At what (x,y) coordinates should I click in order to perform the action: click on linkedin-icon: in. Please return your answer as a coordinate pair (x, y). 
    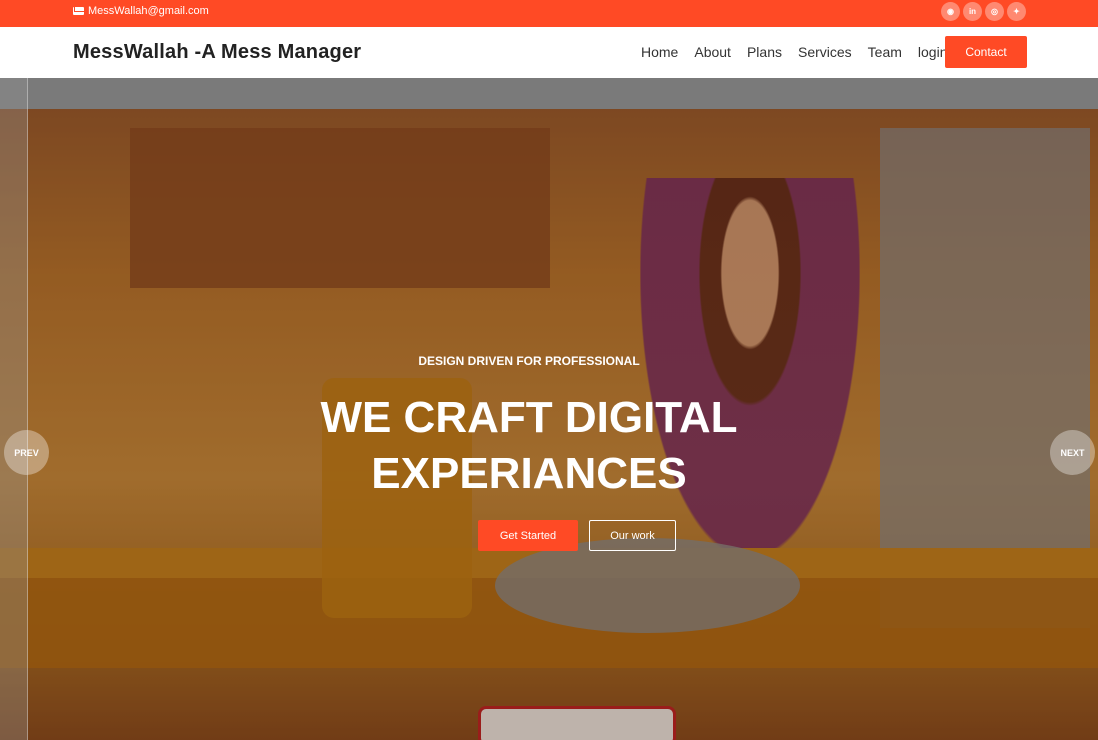
    Looking at the image, I should click on (972, 11).